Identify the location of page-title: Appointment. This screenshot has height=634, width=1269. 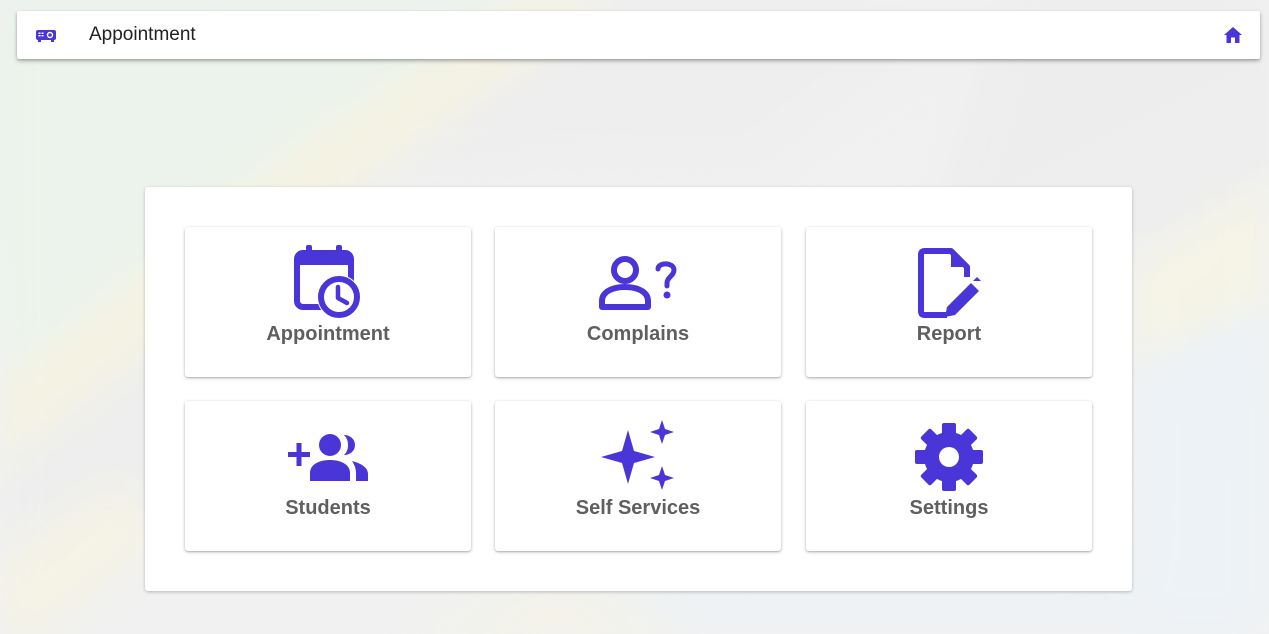
(142, 34).